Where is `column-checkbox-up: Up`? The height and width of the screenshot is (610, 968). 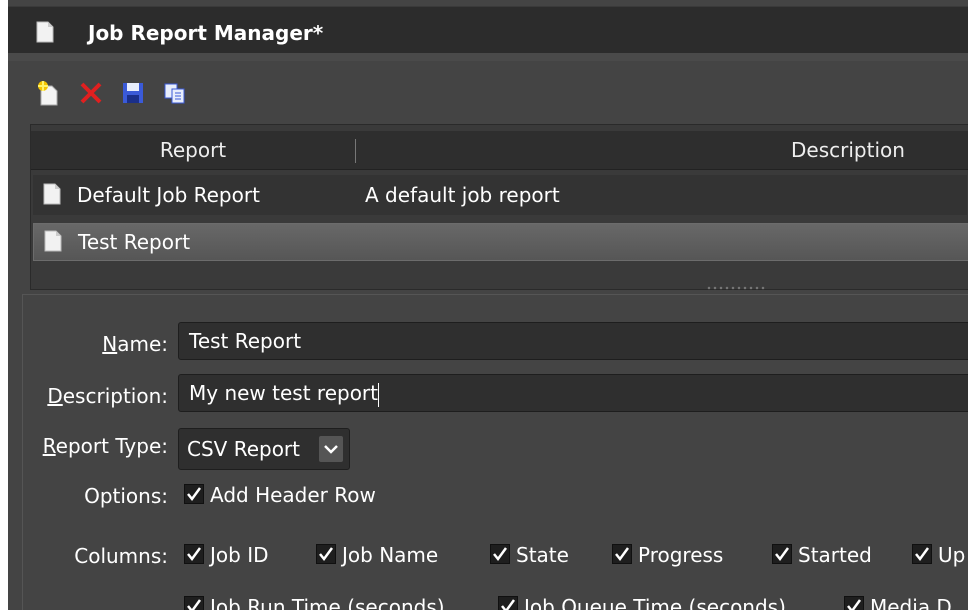 column-checkbox-up: Up is located at coordinates (940, 556).